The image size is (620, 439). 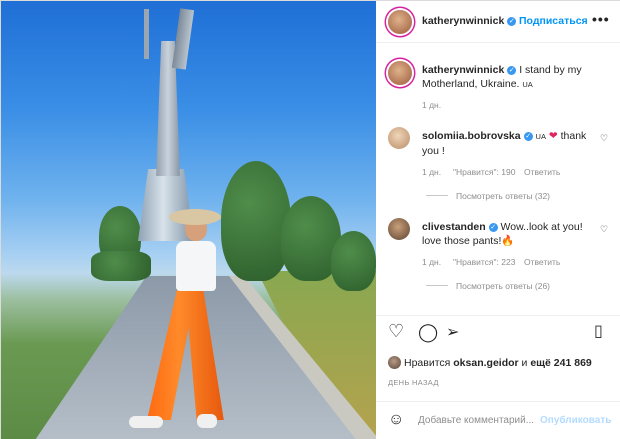 What do you see at coordinates (553, 136) in the screenshot?
I see `red-heart-icon: ❤` at bounding box center [553, 136].